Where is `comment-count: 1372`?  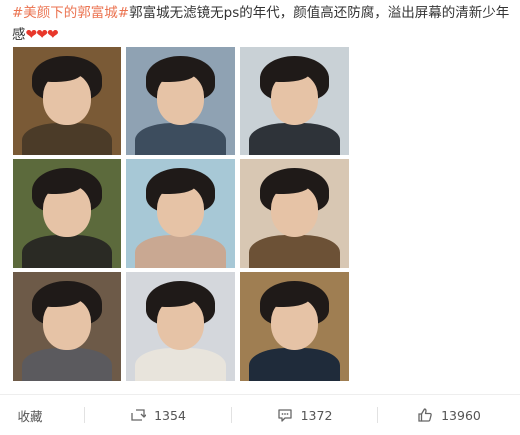
comment-count: 1372 is located at coordinates (316, 415).